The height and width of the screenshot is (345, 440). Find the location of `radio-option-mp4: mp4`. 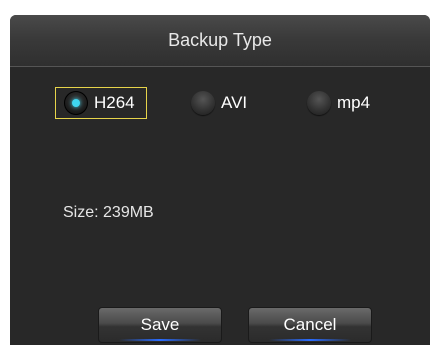

radio-option-mp4: mp4 is located at coordinates (338, 103).